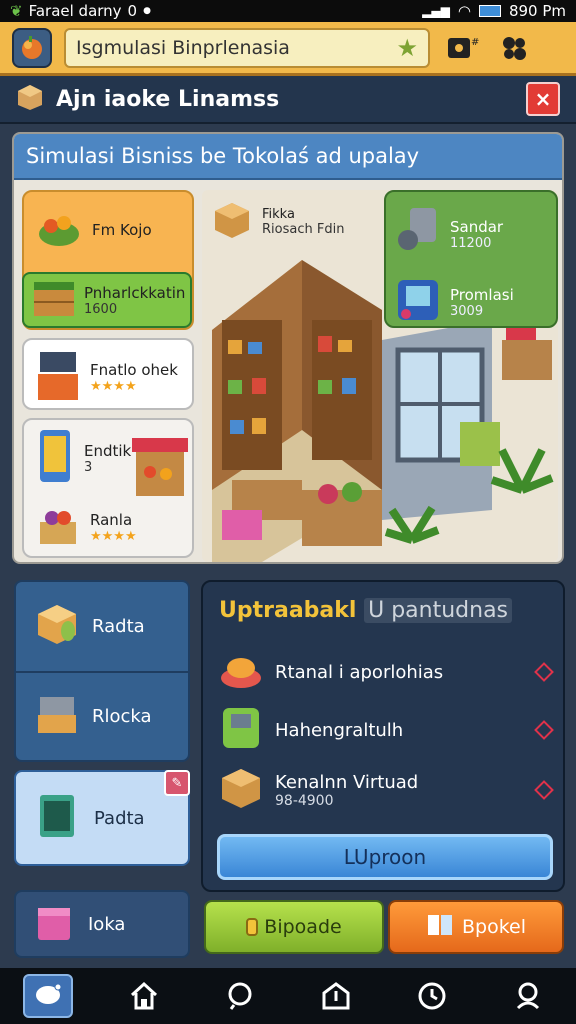 The height and width of the screenshot is (1024, 576). Describe the element at coordinates (108, 488) in the screenshot. I see `card-endtik: Endtik 3 Ranla ★★★★` at that location.